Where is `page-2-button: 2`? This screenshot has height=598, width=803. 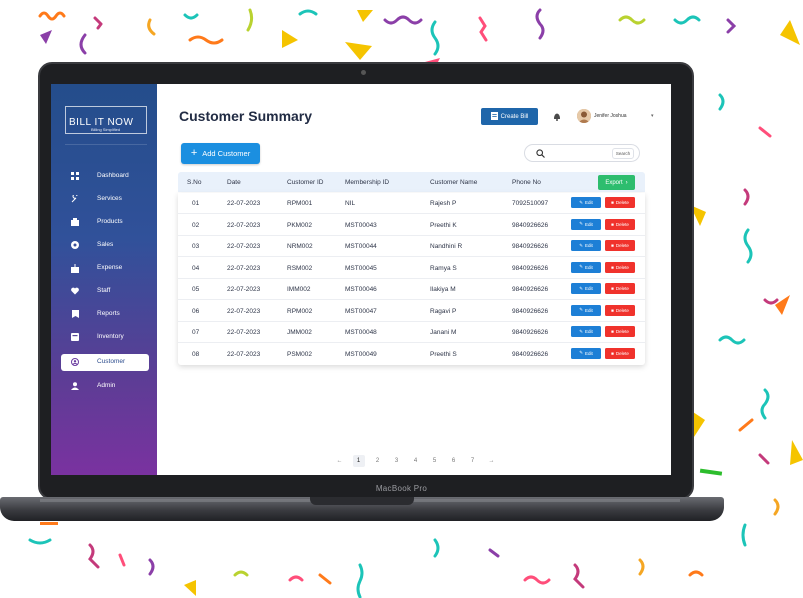 page-2-button: 2 is located at coordinates (377, 461).